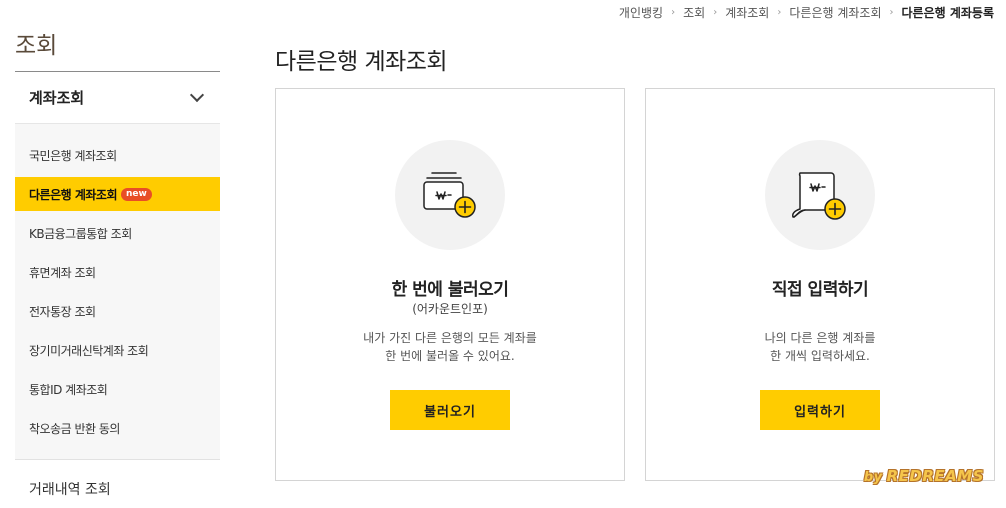 The width and height of the screenshot is (1006, 508). What do you see at coordinates (117, 484) in the screenshot?
I see `sidebar-item-transaction-history: 거래내역 조회` at bounding box center [117, 484].